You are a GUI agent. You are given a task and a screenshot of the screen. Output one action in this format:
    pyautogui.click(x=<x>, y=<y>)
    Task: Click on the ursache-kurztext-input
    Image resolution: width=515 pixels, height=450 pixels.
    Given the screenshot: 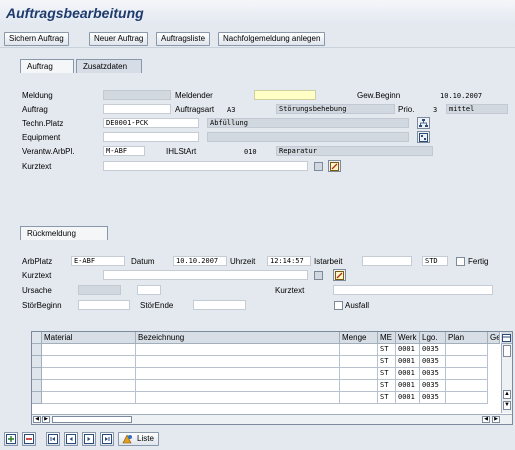 What is the action you would take?
    pyautogui.click(x=413, y=290)
    